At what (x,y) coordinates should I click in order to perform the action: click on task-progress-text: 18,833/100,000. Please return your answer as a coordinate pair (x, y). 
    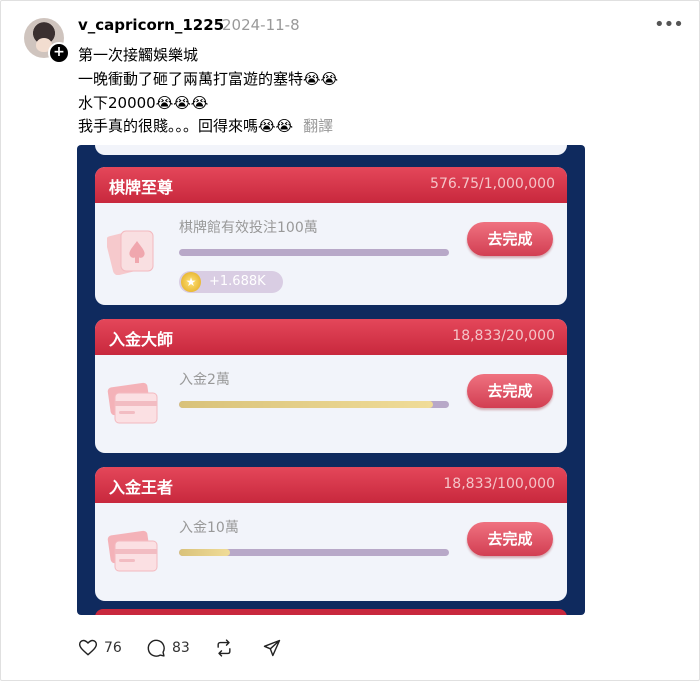
    Looking at the image, I should click on (499, 484).